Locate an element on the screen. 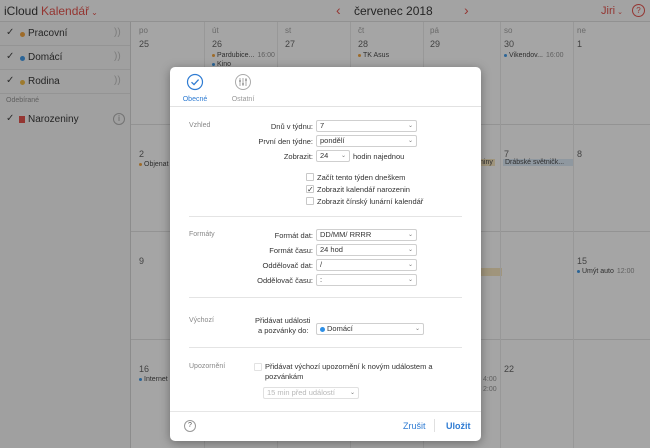 The image size is (650, 448). show-chinese-label: Zobrazit čínský lunární kalendář is located at coordinates (370, 201).